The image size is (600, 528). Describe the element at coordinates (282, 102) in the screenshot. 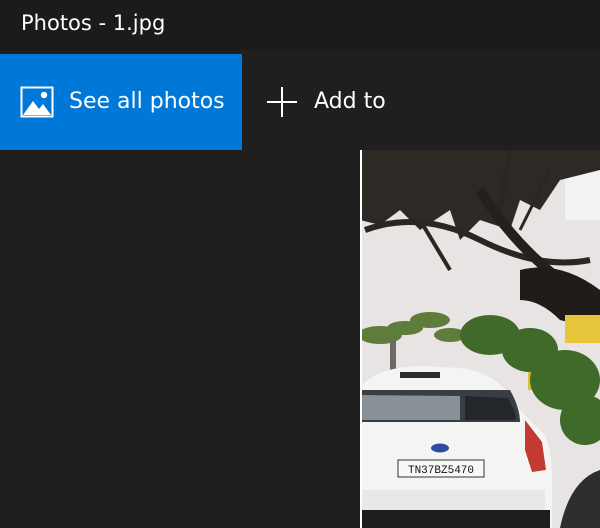

I see `plus-icon` at that location.